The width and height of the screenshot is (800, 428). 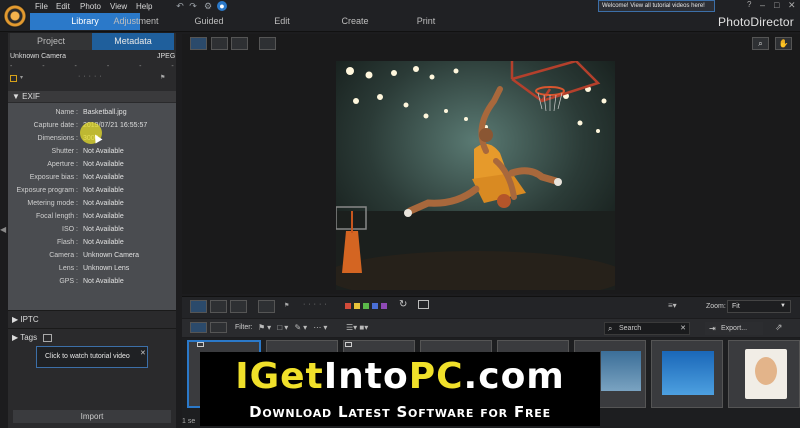 What do you see at coordinates (198, 327) in the screenshot?
I see `list-view-compact-icon` at bounding box center [198, 327].